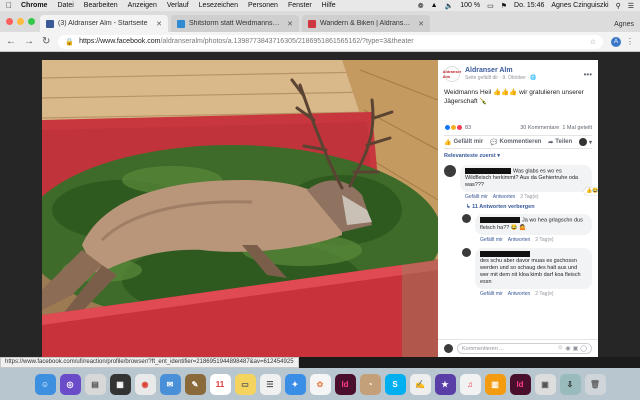  Describe the element at coordinates (504, 6) in the screenshot. I see `flag-icon: ⚑` at that location.